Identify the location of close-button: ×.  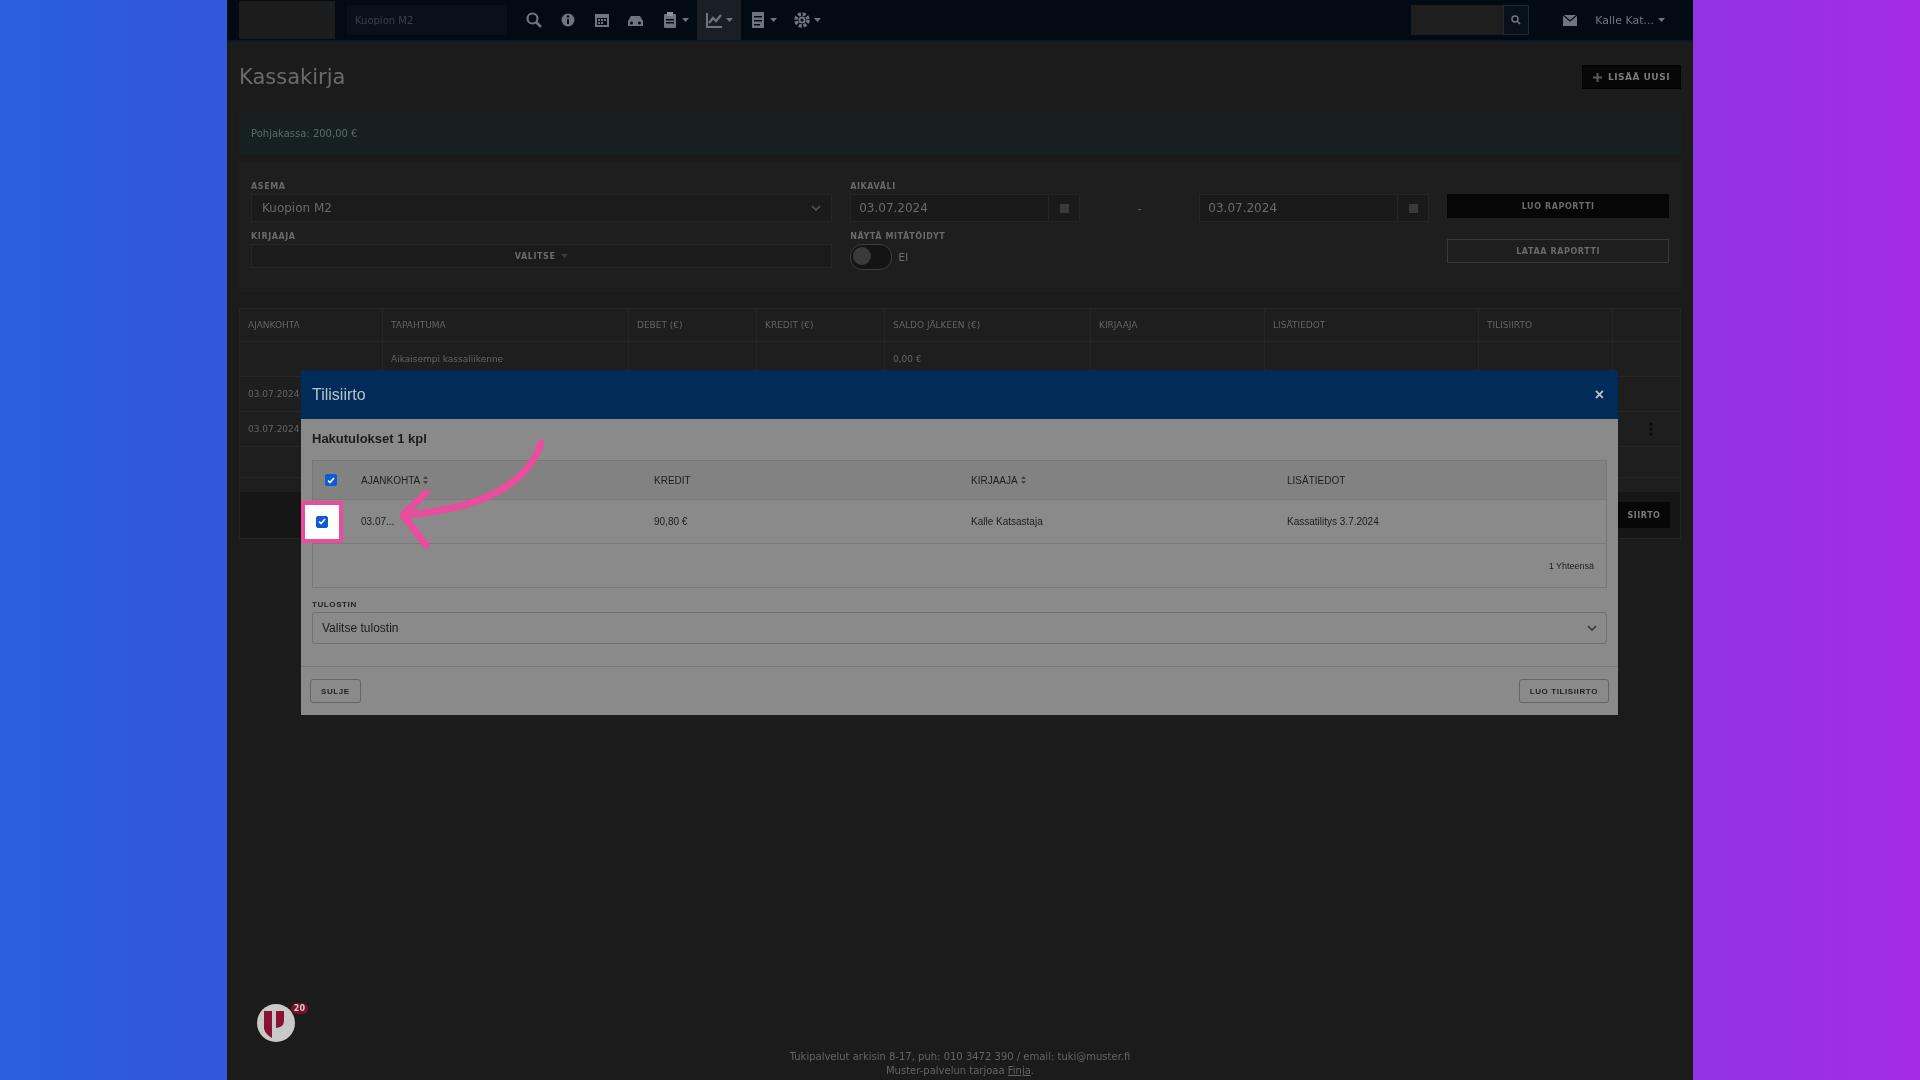
(1599, 394).